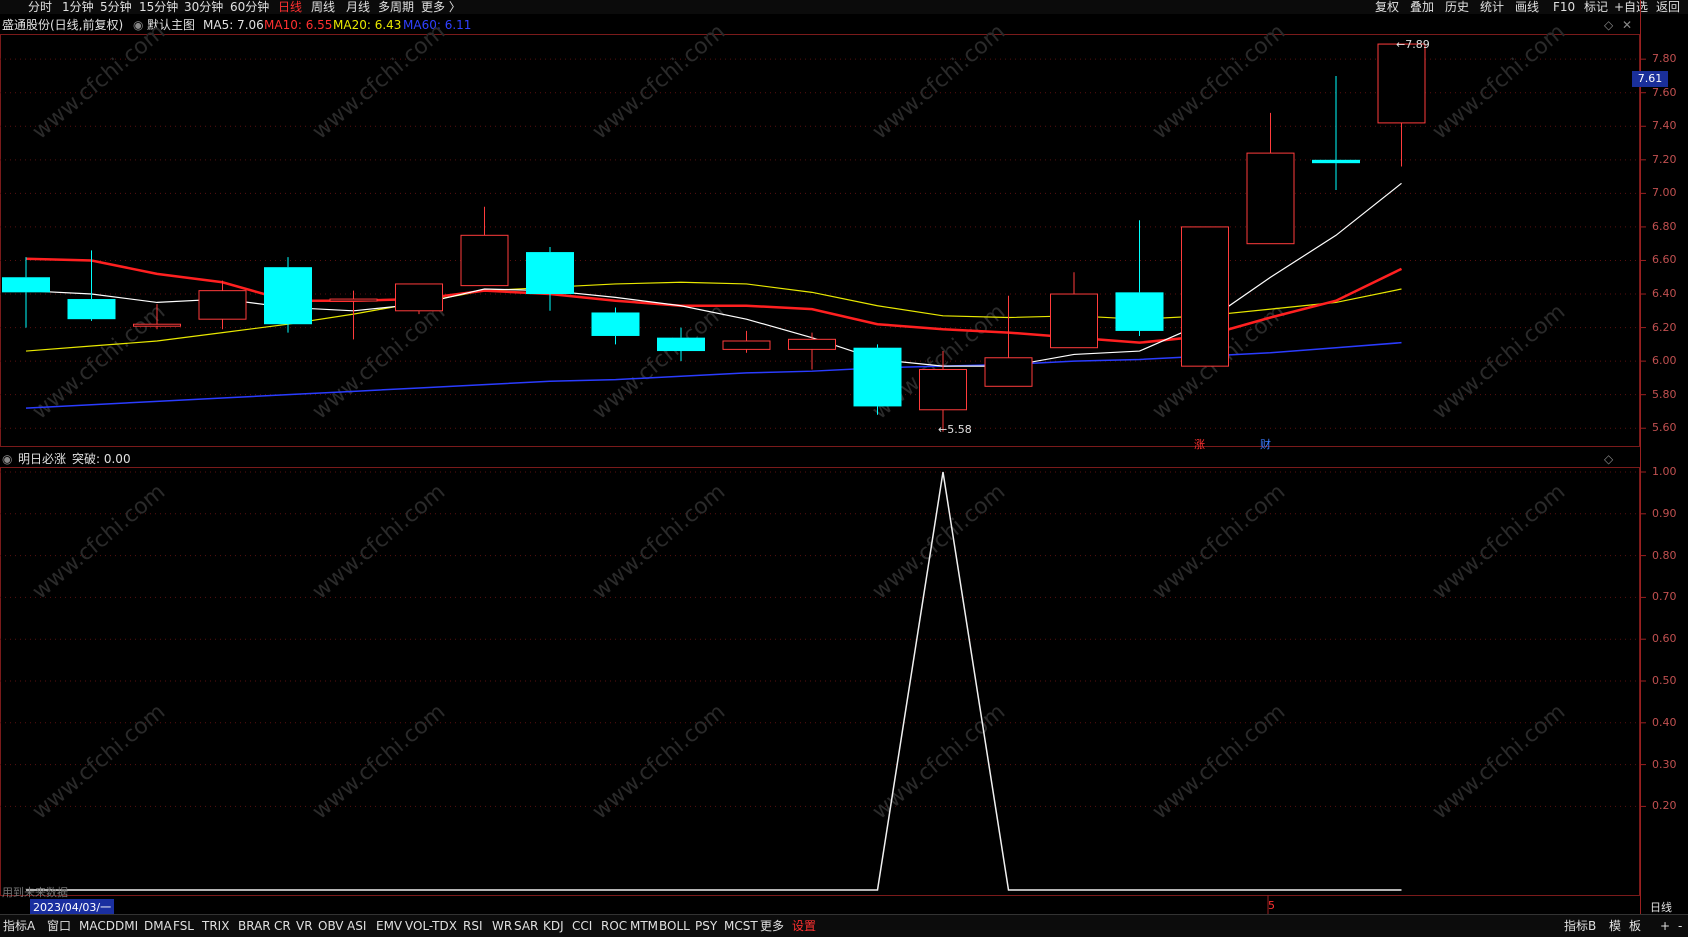  I want to click on price-tick-label: 6.20, so click(1664, 327).